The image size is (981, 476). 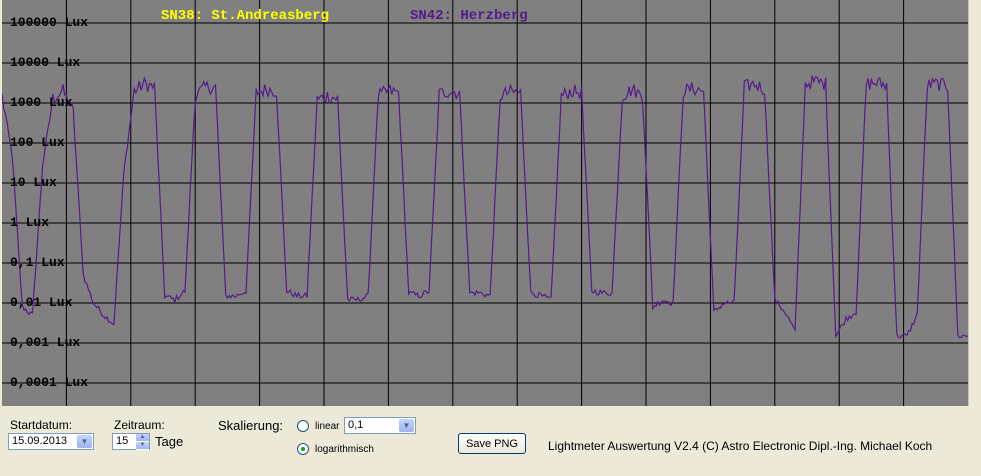 I want to click on y-tick-label: 1 Lux, so click(x=30, y=222).